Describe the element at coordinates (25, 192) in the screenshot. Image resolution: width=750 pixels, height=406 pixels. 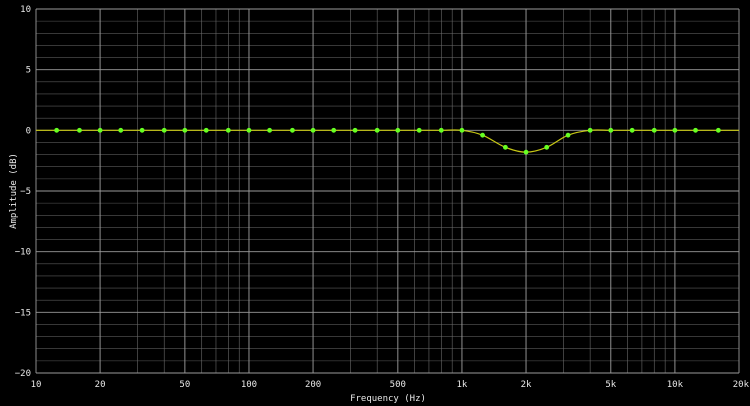
I see `y-tick-label: −5` at that location.